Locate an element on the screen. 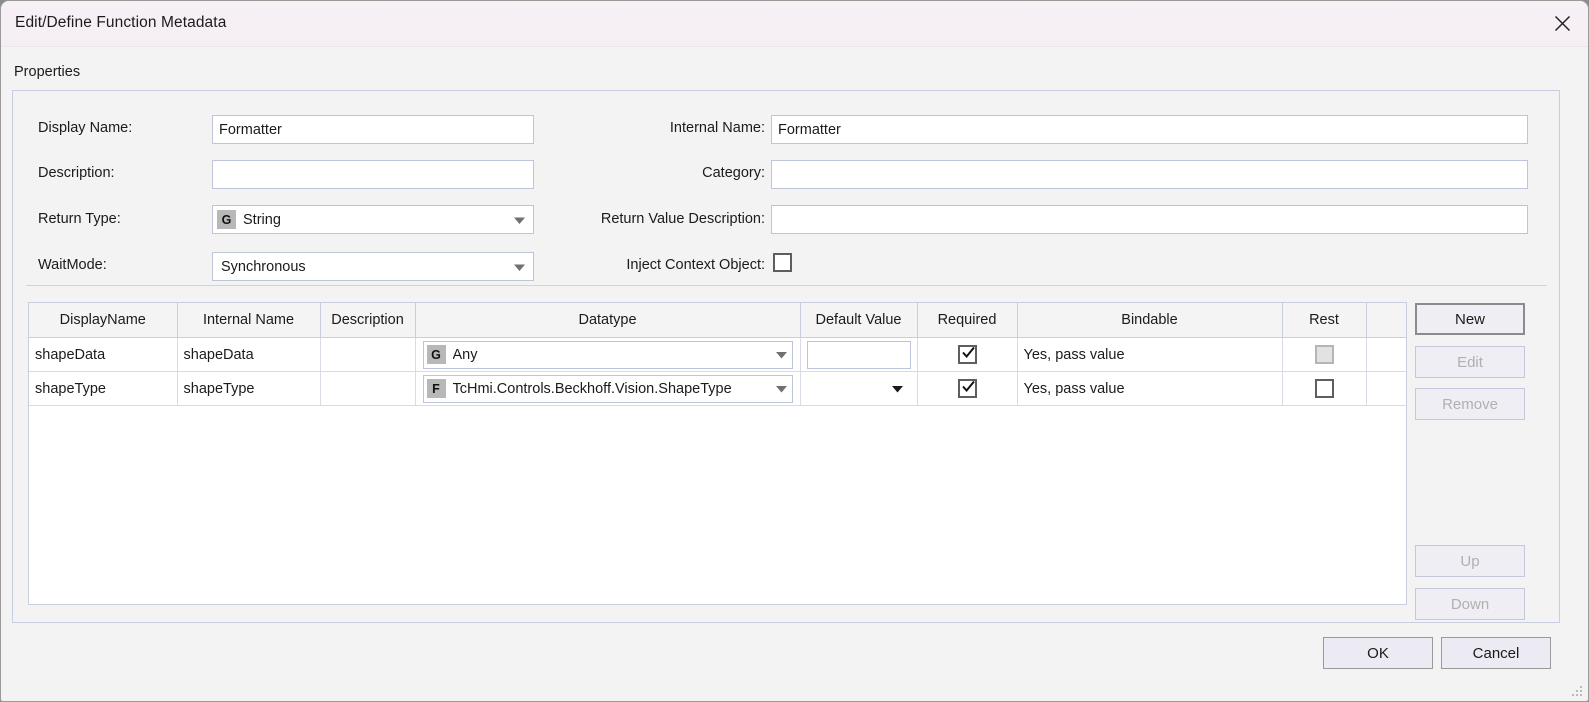  wait-mode-label: WaitMode: is located at coordinates (72, 265).